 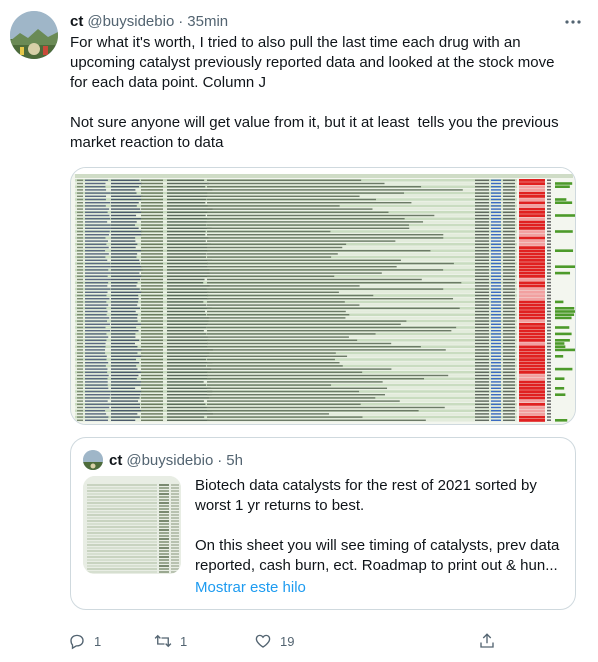 I want to click on tweet-actions: 1 1 19, so click(x=282, y=641).